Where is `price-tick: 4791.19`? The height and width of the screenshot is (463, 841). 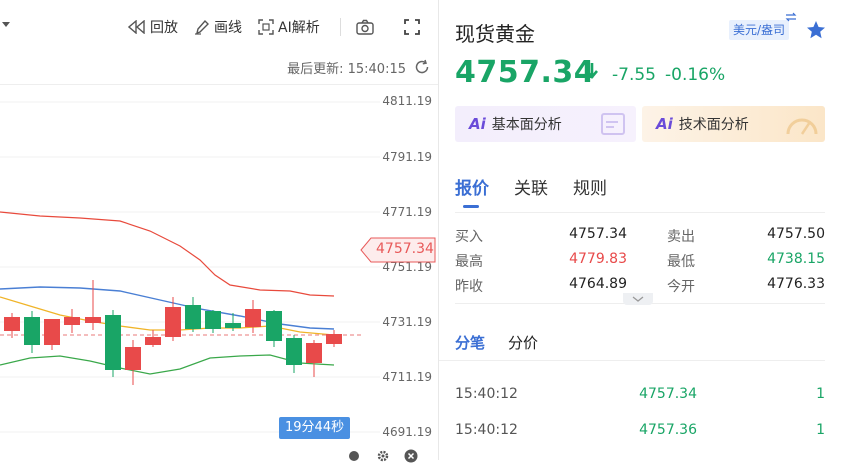
price-tick: 4791.19 is located at coordinates (407, 157).